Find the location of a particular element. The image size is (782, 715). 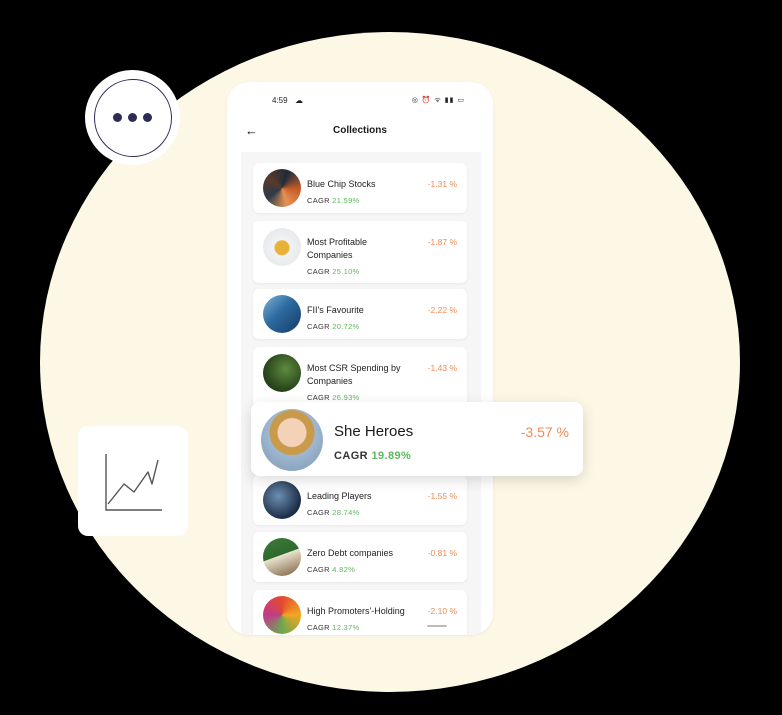

collection-change: -1.31 % is located at coordinates (442, 184).